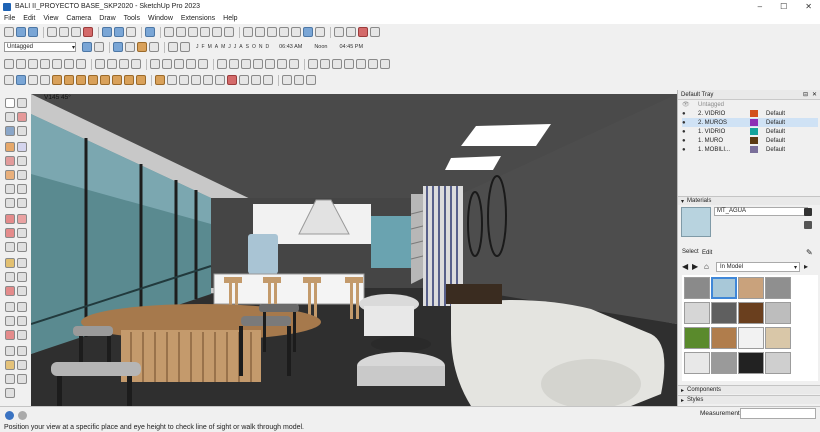 This screenshot has height=432, width=820. Describe the element at coordinates (217, 32) in the screenshot. I see `camera-back-icon` at that location.